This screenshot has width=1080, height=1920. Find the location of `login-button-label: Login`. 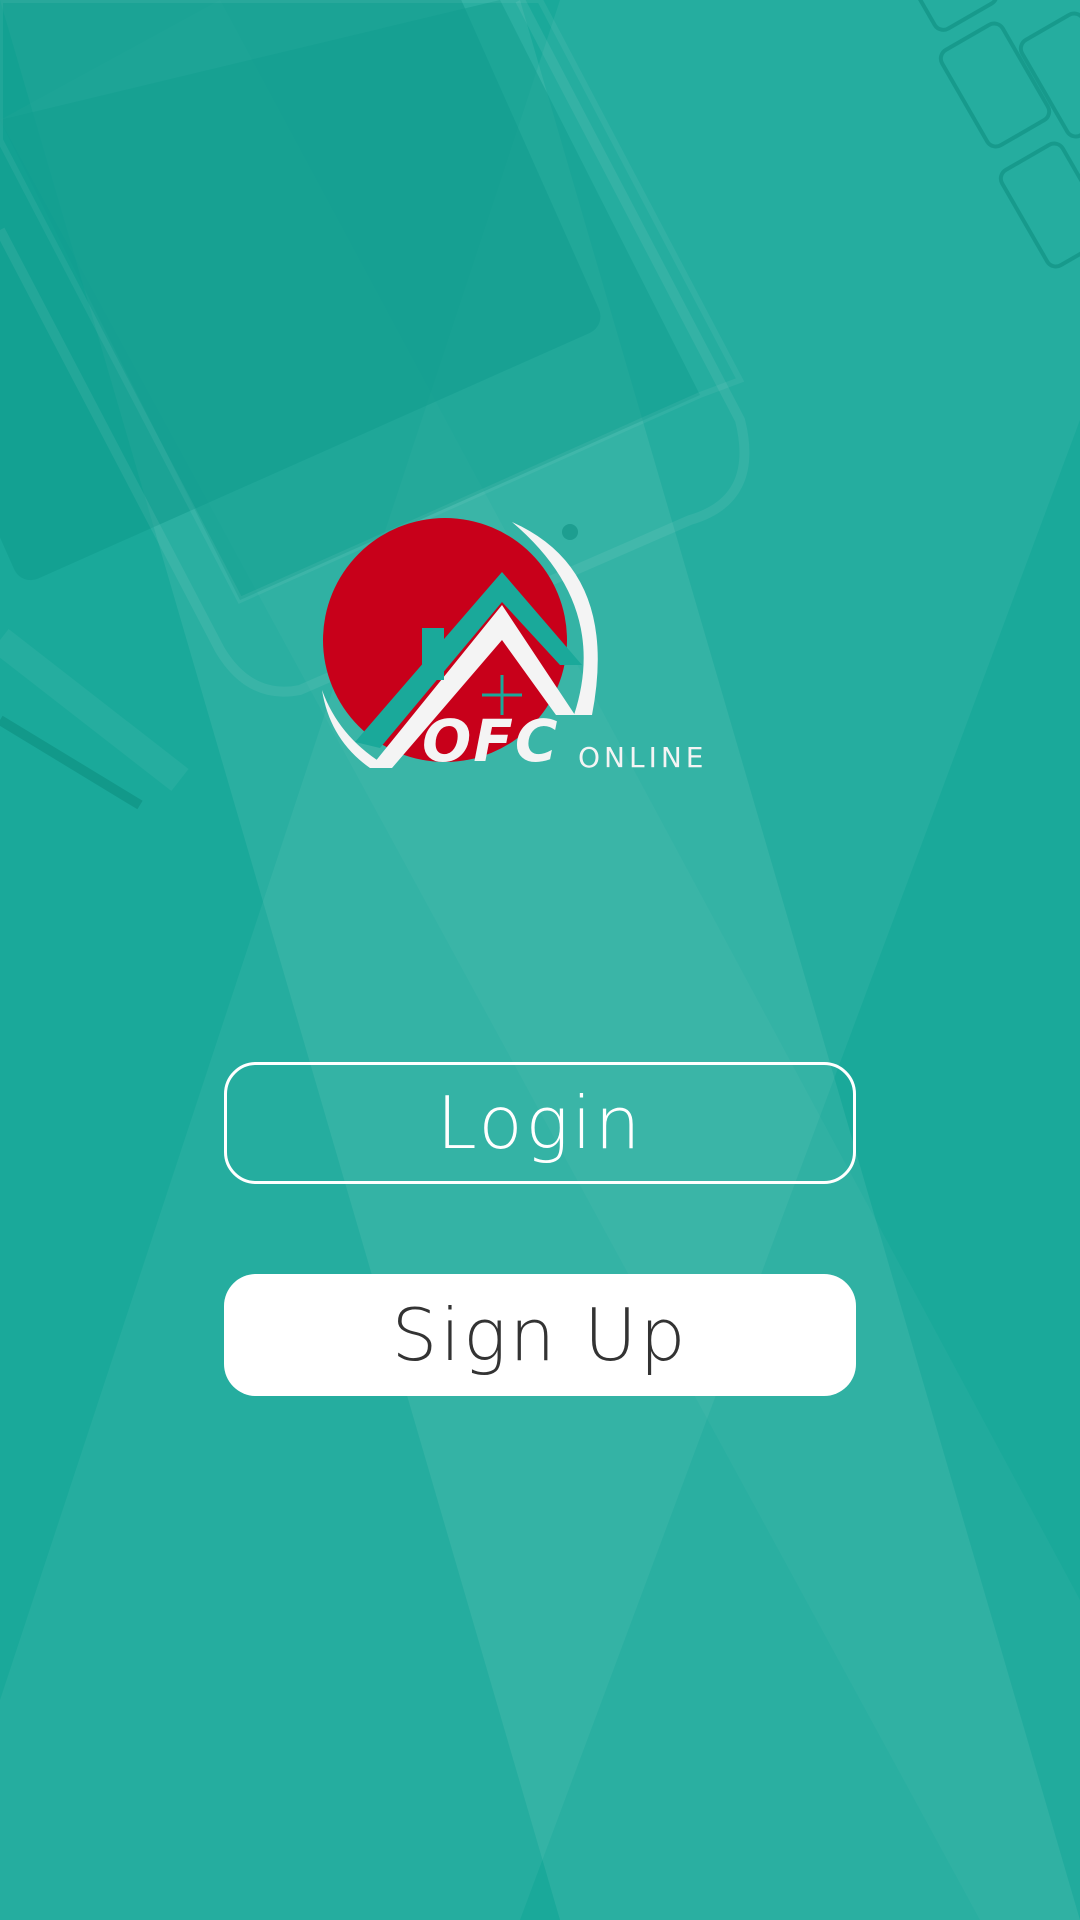

login-button-label: Login is located at coordinates (540, 1123).